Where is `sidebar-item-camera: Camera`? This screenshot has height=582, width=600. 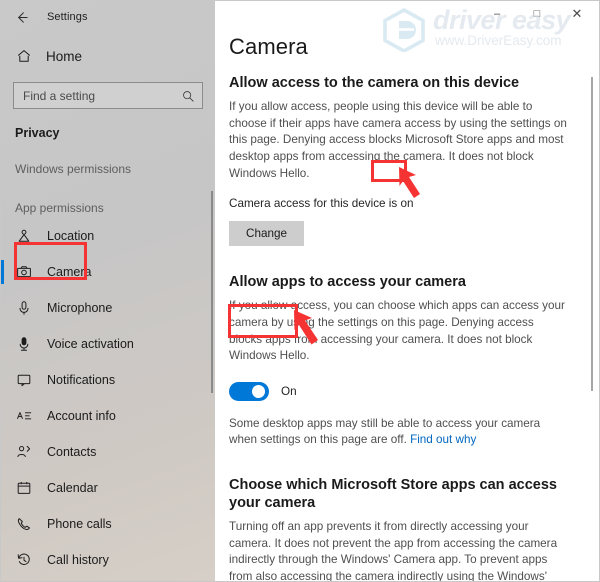
sidebar-item-camera: Camera is located at coordinates (108, 272).